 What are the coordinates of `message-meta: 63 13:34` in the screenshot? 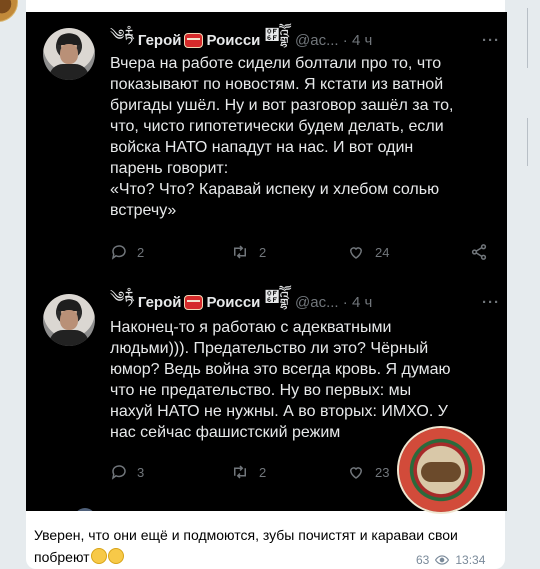 It's located at (450, 560).